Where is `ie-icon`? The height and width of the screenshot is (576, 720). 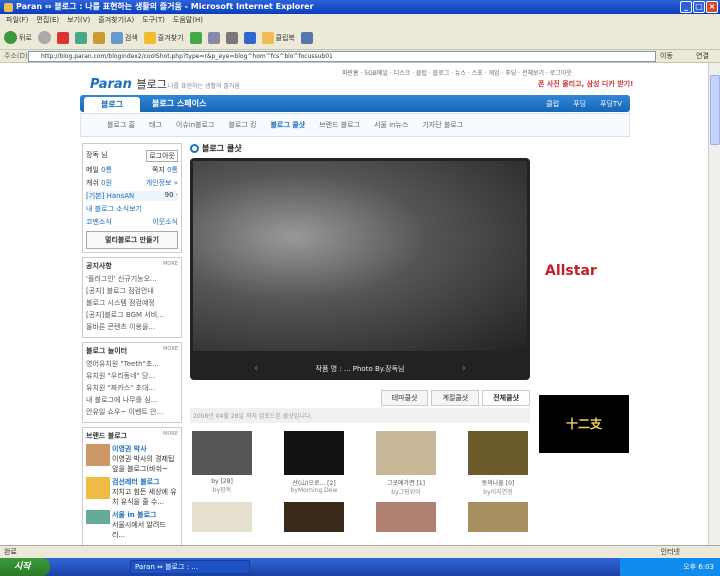 ie-icon is located at coordinates (8, 7).